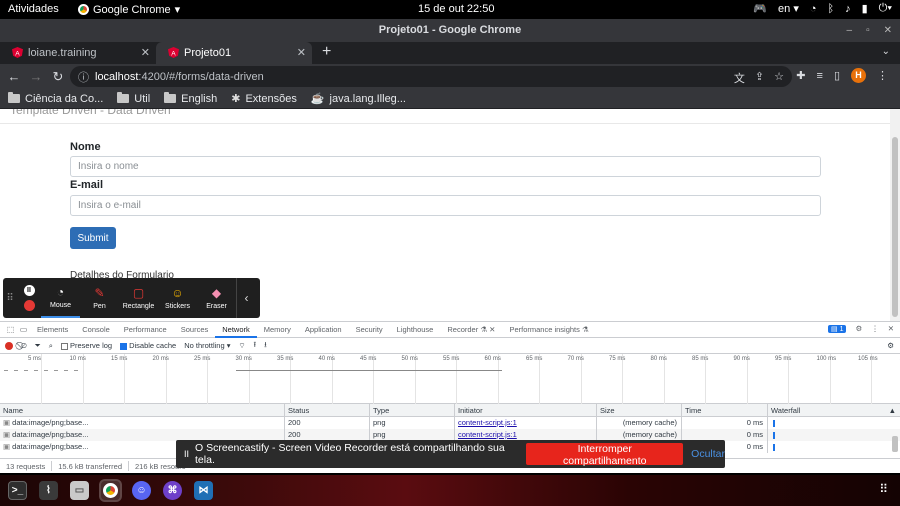 This screenshot has width=900, height=506. Describe the element at coordinates (93, 238) in the screenshot. I see `submit-button: Submit` at that location.